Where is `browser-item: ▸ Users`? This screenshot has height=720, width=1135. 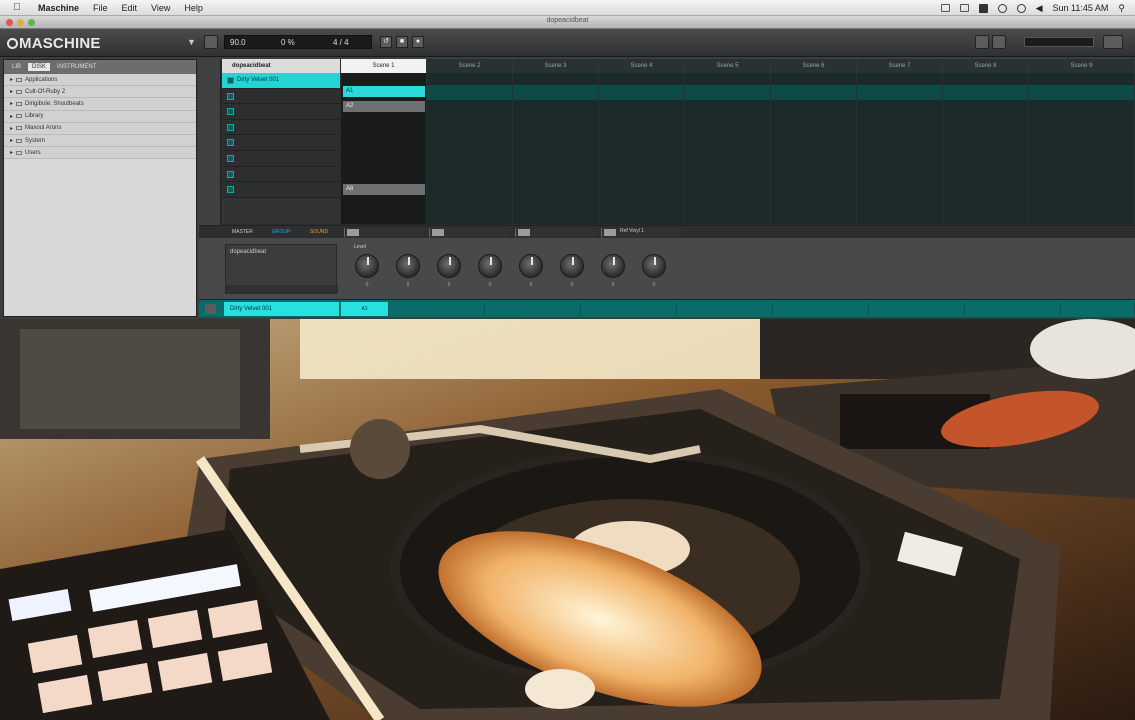
browser-item: ▸ Users is located at coordinates (100, 153).